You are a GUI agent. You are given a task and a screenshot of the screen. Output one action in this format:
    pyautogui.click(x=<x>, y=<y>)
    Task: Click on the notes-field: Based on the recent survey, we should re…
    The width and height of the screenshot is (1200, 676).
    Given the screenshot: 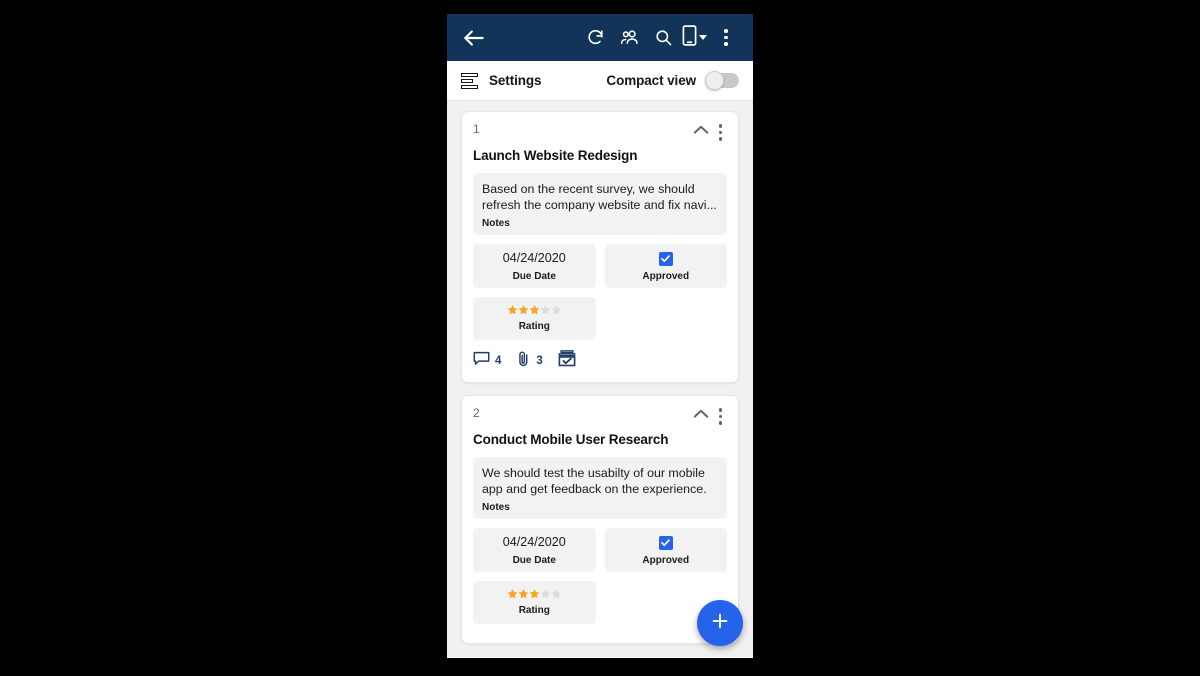 What is the action you would take?
    pyautogui.click(x=600, y=204)
    